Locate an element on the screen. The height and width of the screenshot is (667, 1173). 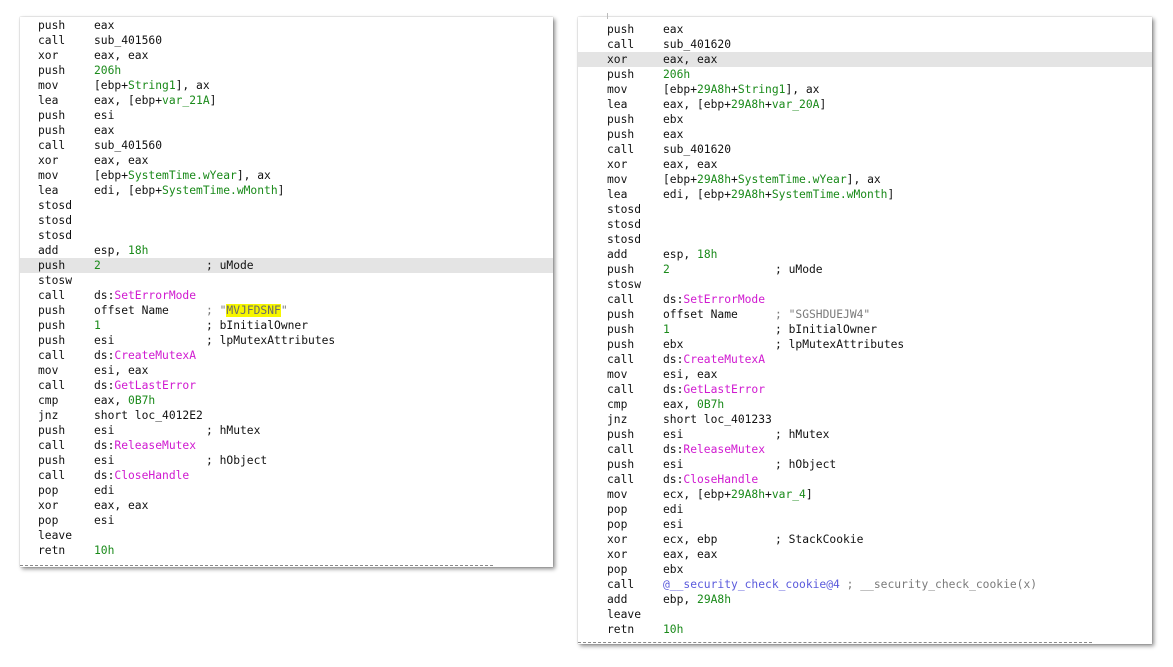
mnemonic: pop is located at coordinates (617, 509).